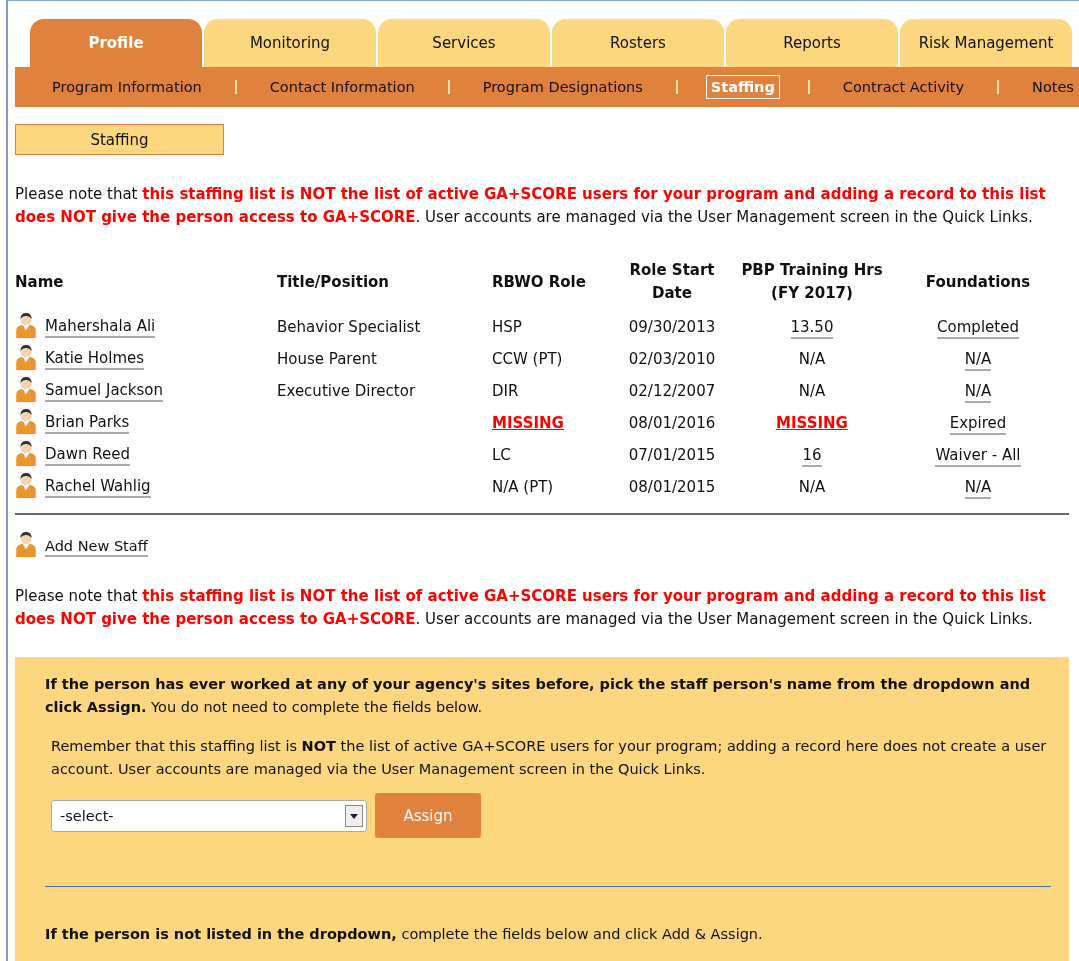 The height and width of the screenshot is (961, 1079). Describe the element at coordinates (672, 455) in the screenshot. I see `table-cell: 07/01/2015` at that location.